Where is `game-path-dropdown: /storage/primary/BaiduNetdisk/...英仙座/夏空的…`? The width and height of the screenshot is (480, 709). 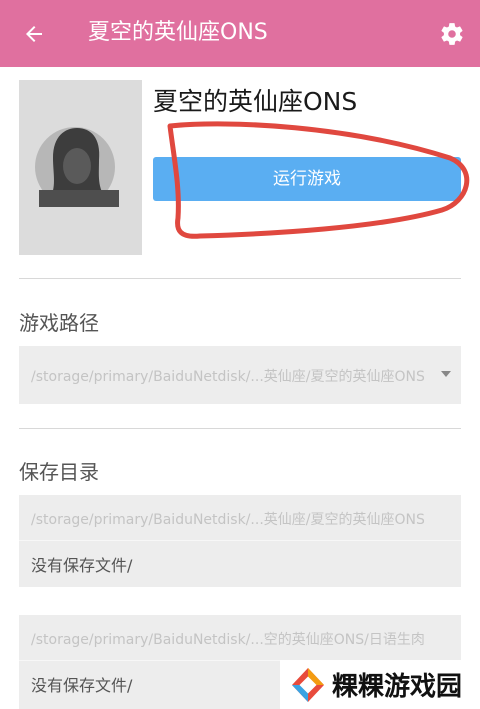
game-path-dropdown: /storage/primary/BaiduNetdisk/...英仙座/夏空的… is located at coordinates (240, 375).